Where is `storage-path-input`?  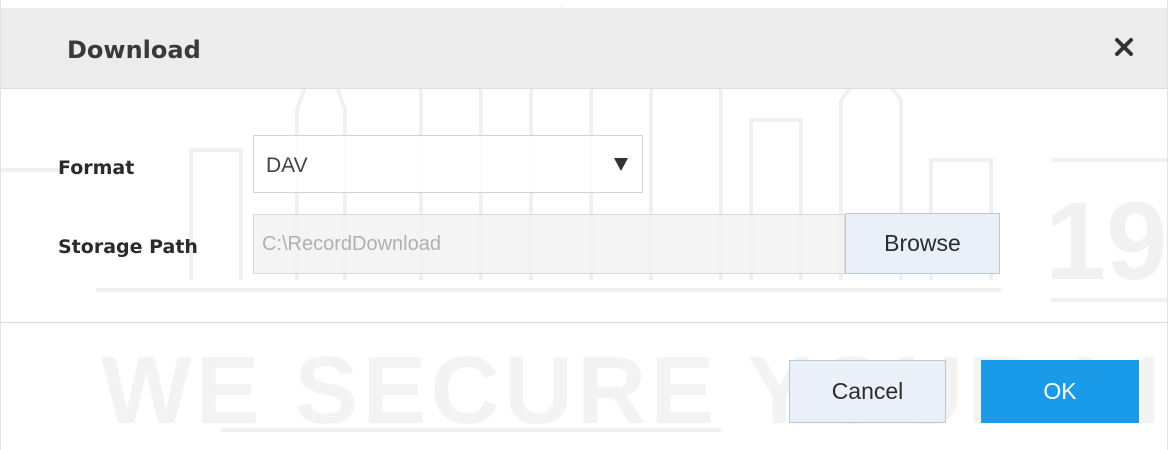
storage-path-input is located at coordinates (549, 244).